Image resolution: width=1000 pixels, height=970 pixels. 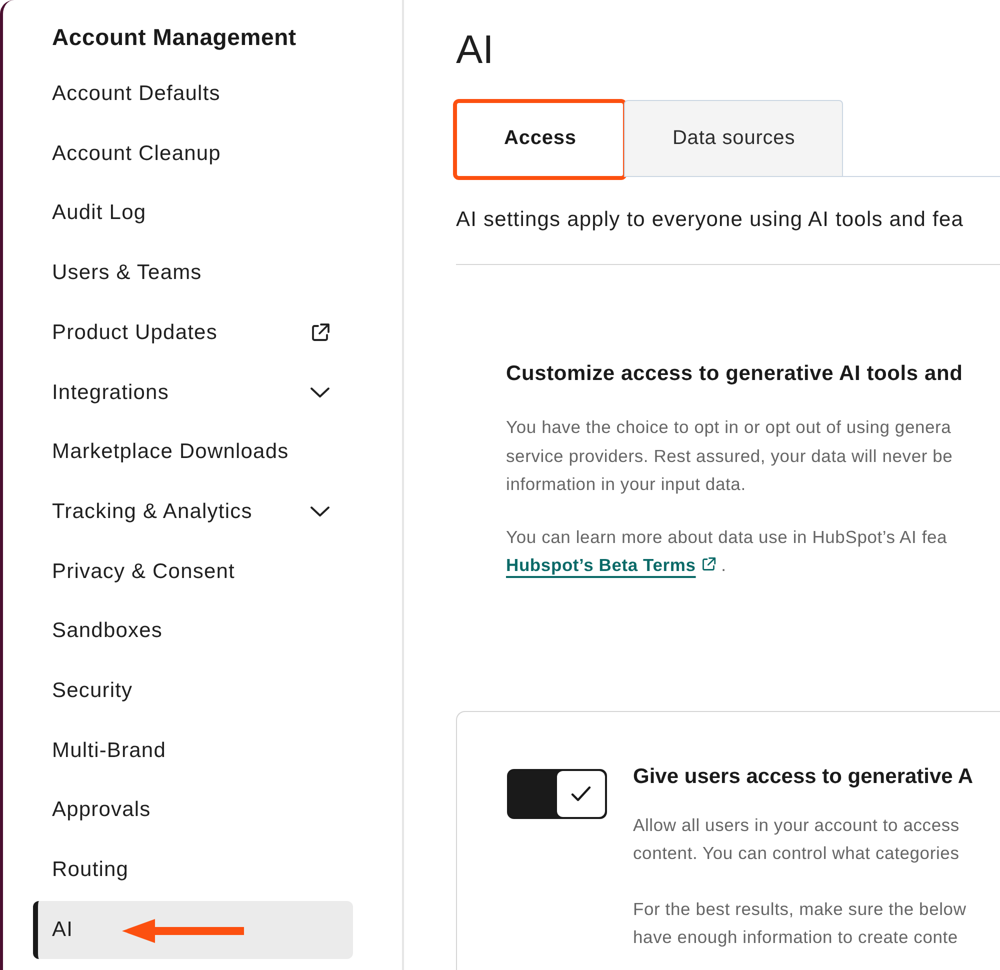 What do you see at coordinates (730, 456) in the screenshot?
I see `body-text: You have the choice to opt in or opt out of using genera service providers. Rest assured, your data will never be information in your input data.` at bounding box center [730, 456].